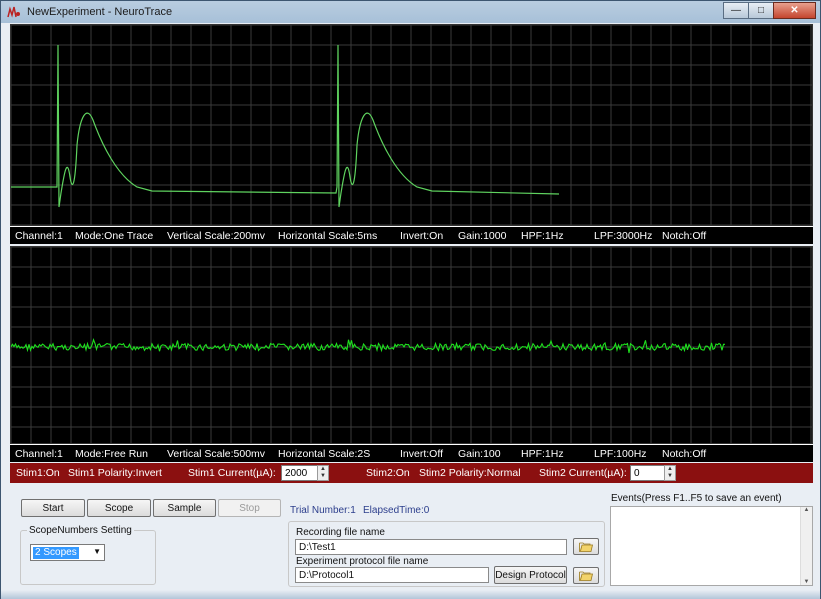 This screenshot has width=821, height=599. I want to click on window-title: NewExperiment - NeuroTrace, so click(100, 12).